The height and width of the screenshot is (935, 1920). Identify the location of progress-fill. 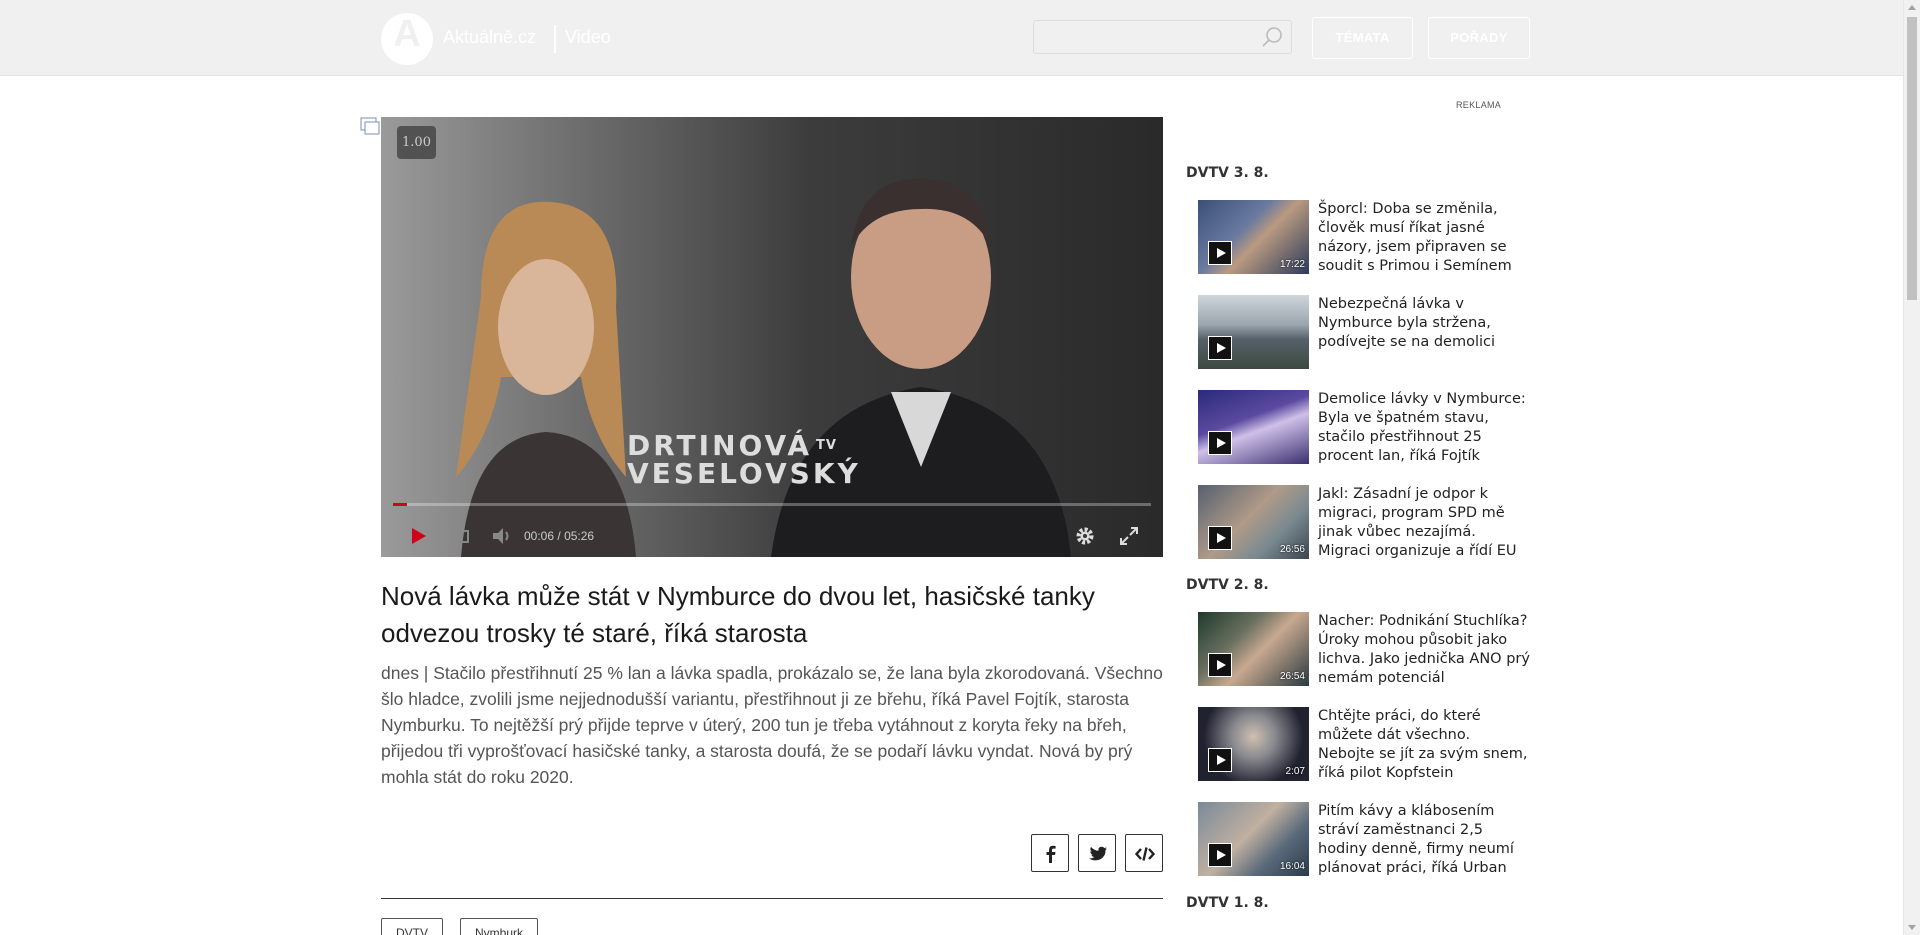
(400, 504).